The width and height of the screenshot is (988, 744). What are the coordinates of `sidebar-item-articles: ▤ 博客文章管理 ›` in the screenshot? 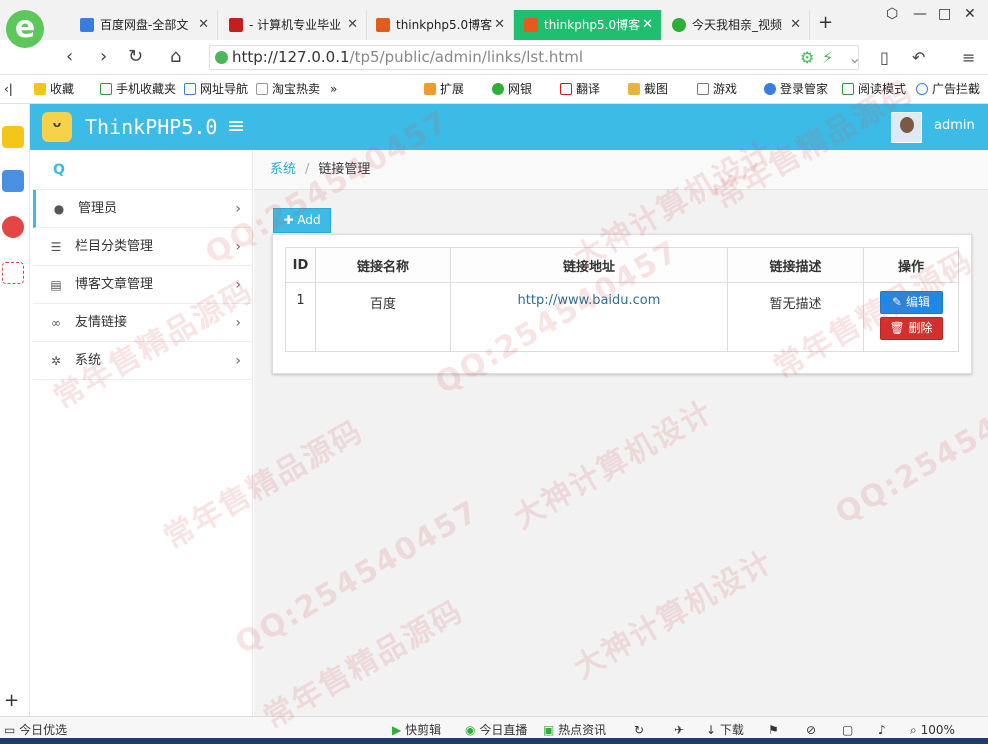 It's located at (143, 285).